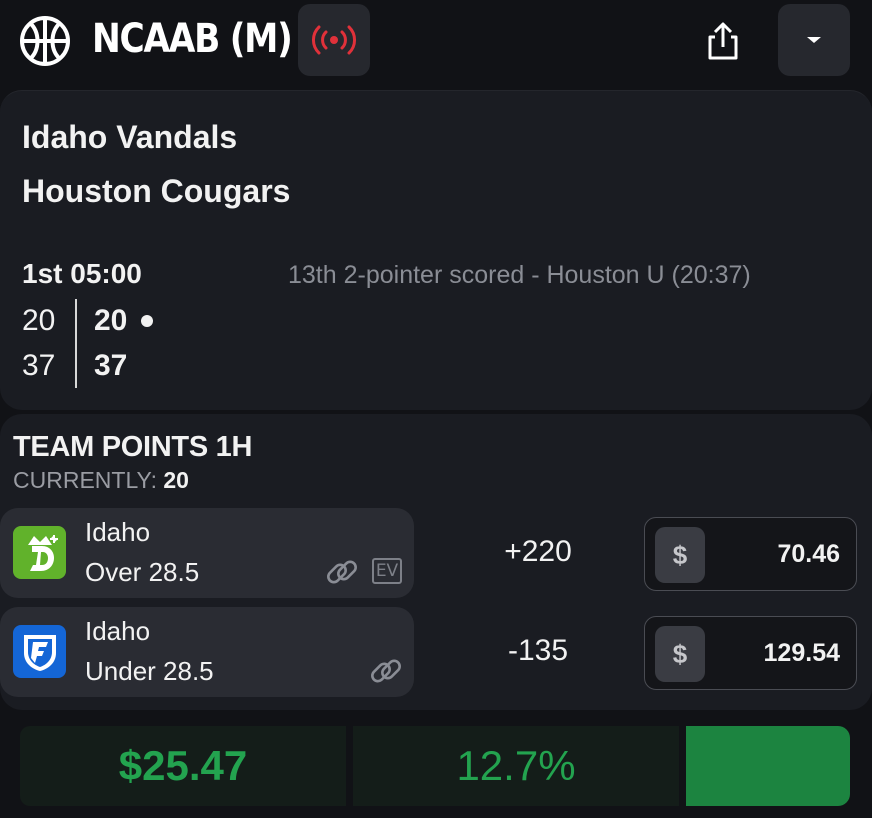 The width and height of the screenshot is (872, 818). Describe the element at coordinates (149, 671) in the screenshot. I see `bet-line: Under 28.5` at that location.